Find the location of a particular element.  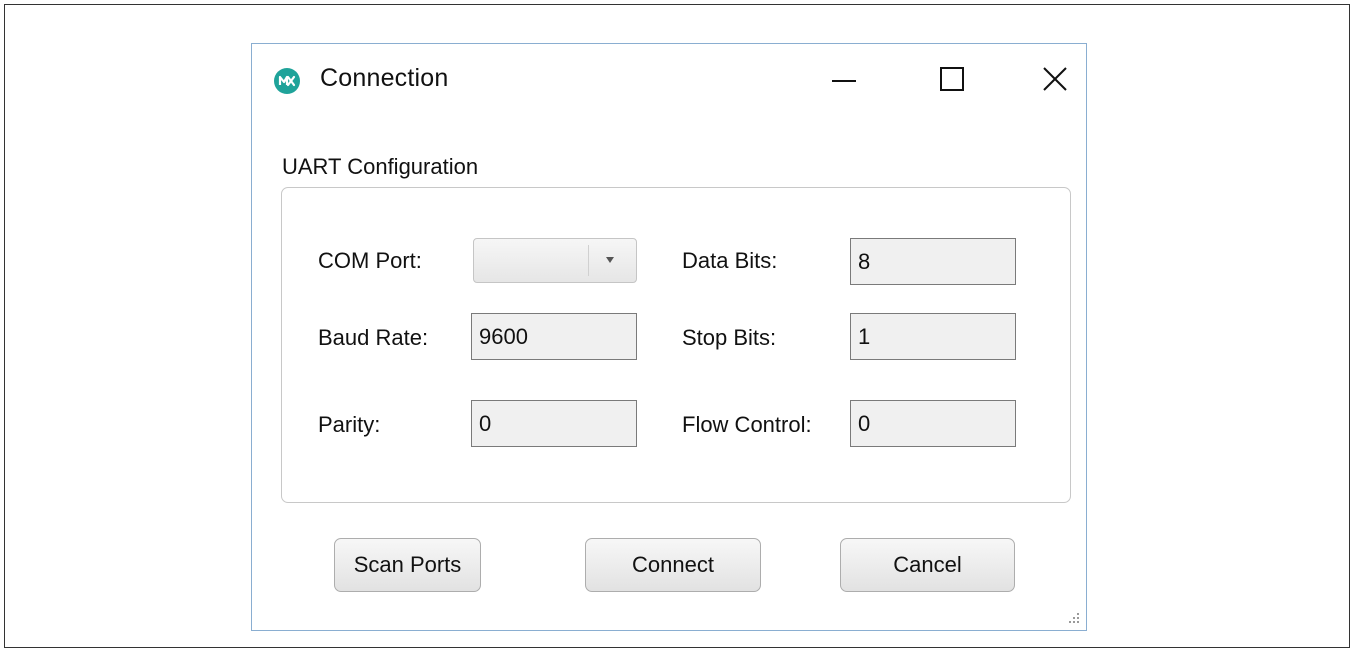

maxim-logo-icon is located at coordinates (287, 81).